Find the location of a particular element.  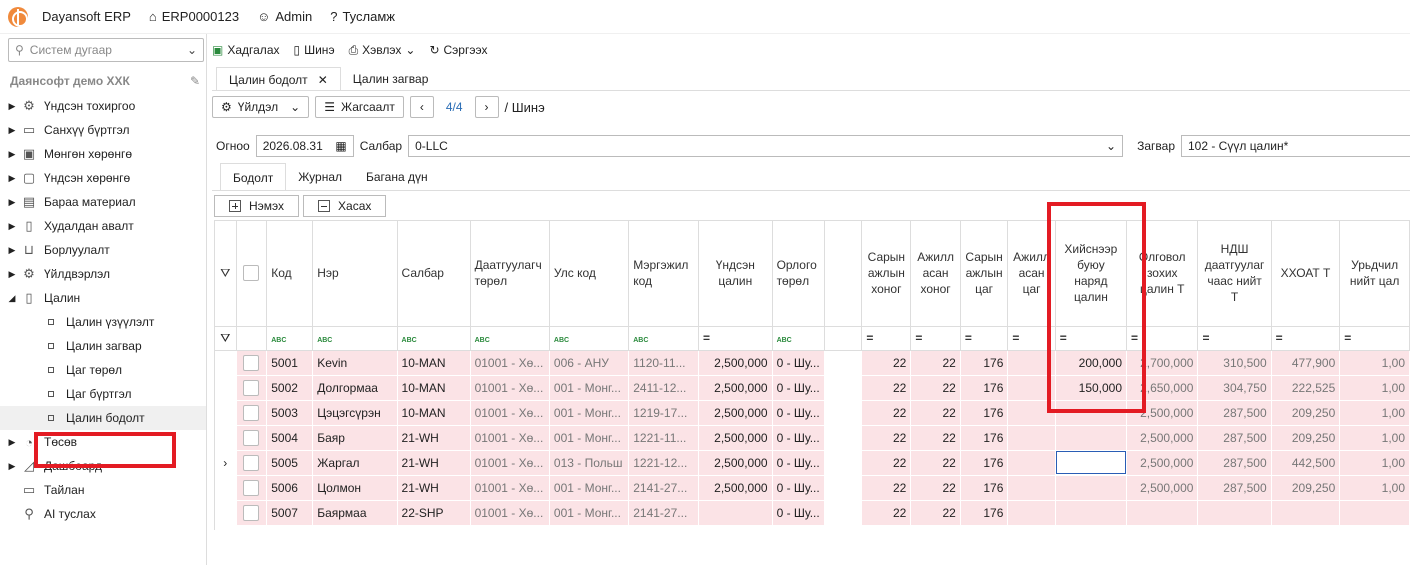

erp-code: ⌂ ERP0000123 is located at coordinates (194, 16).